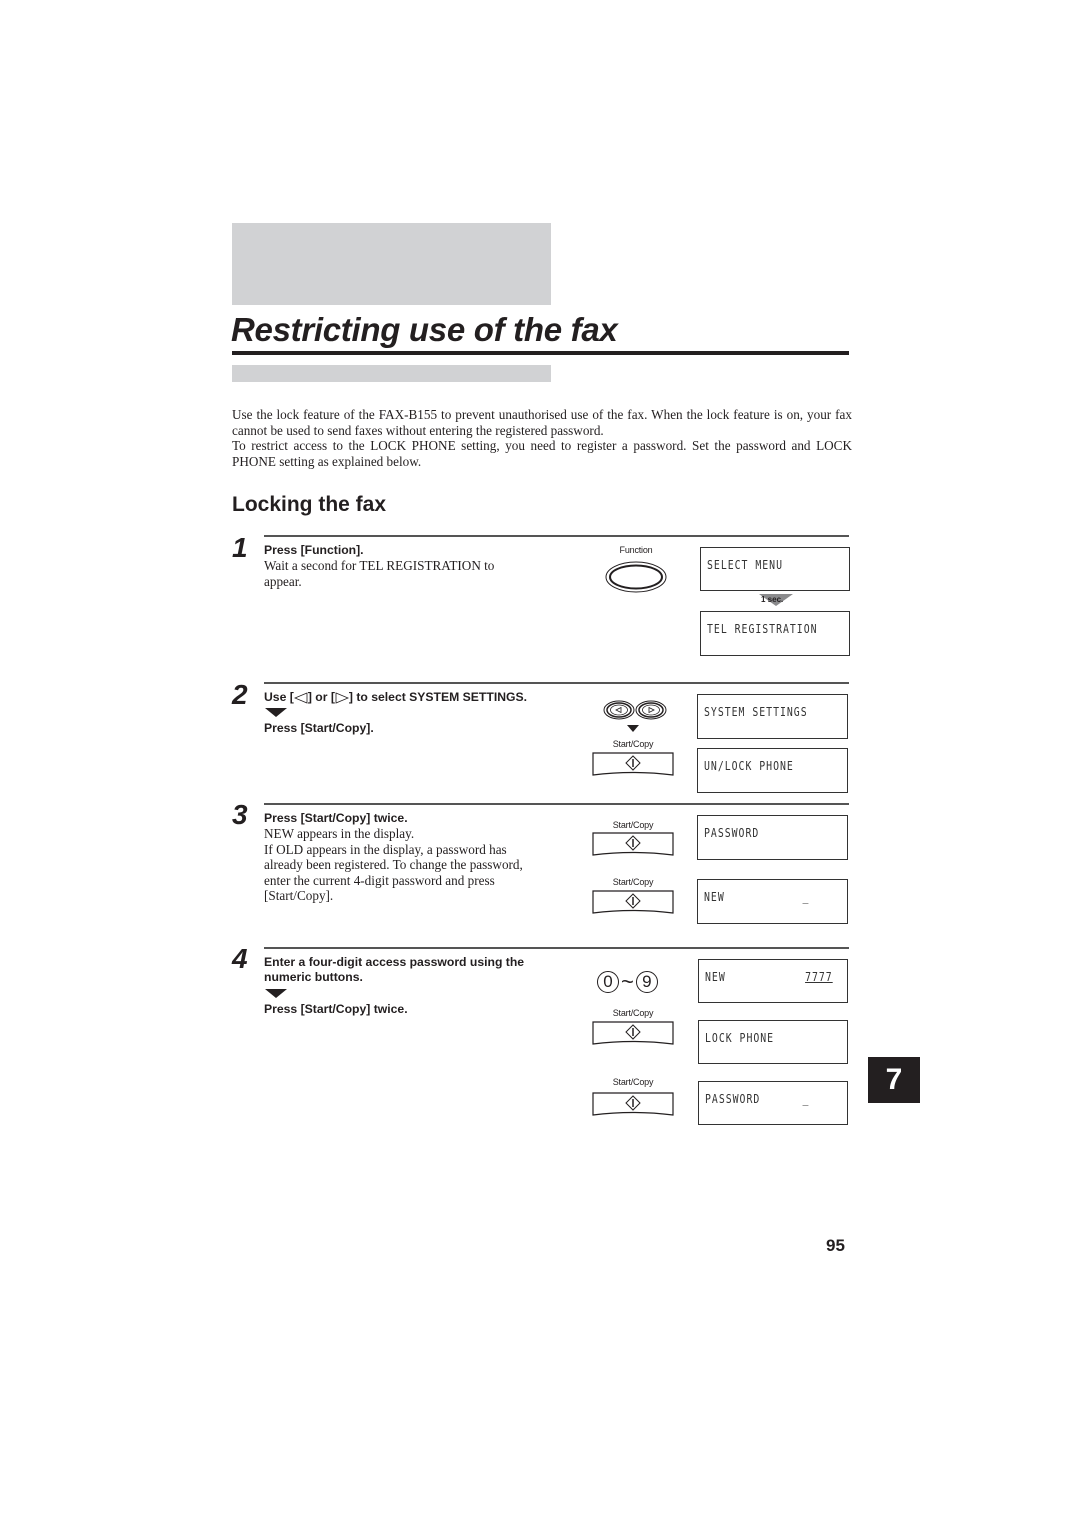 This screenshot has height=1528, width=1080. I want to click on password-digits: 7777, so click(819, 977).